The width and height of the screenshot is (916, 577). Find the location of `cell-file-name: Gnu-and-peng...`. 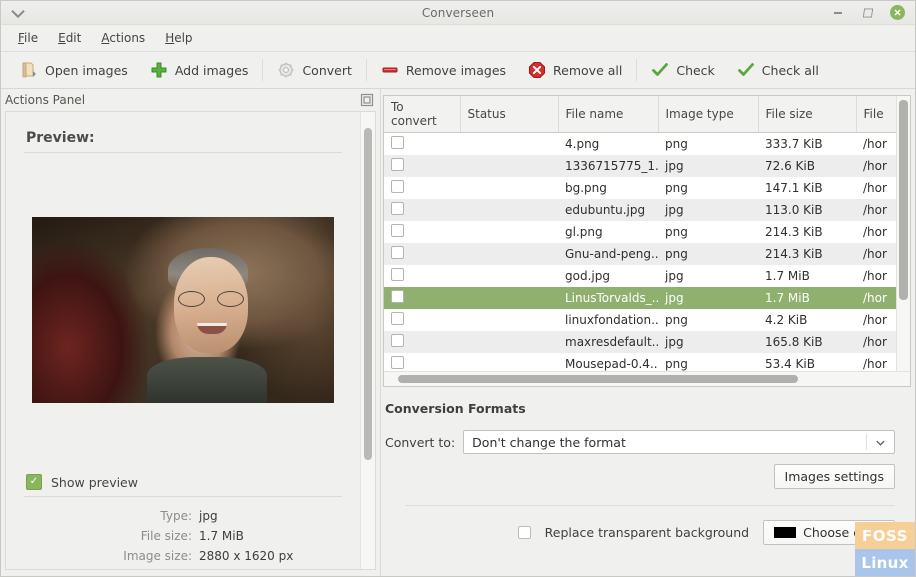

cell-file-name: Gnu-and-peng... is located at coordinates (608, 254).